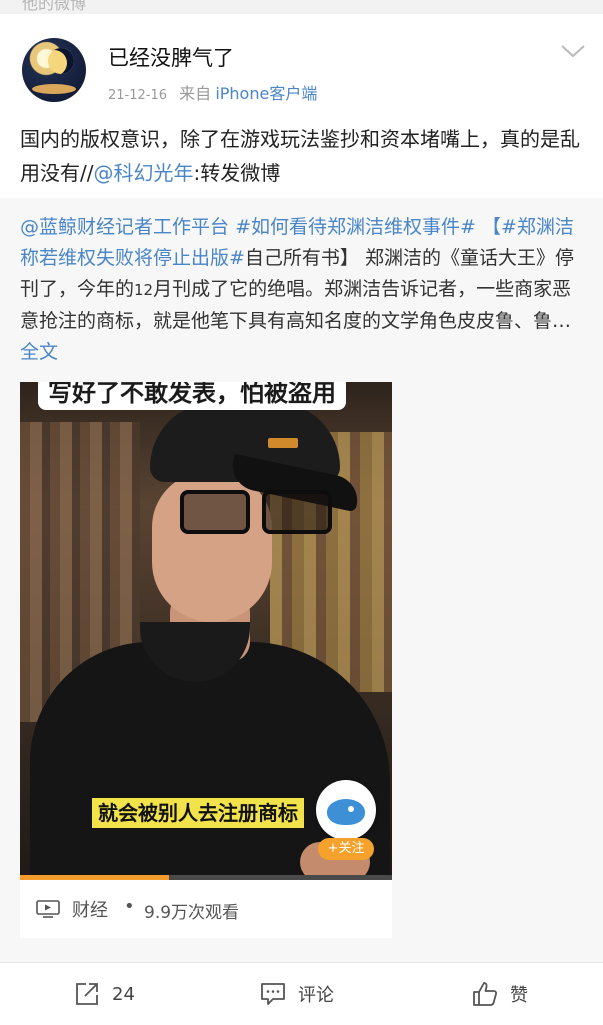 This screenshot has width=603, height=1025. Describe the element at coordinates (266, 93) in the screenshot. I see `client-name: iPhone客户端` at that location.